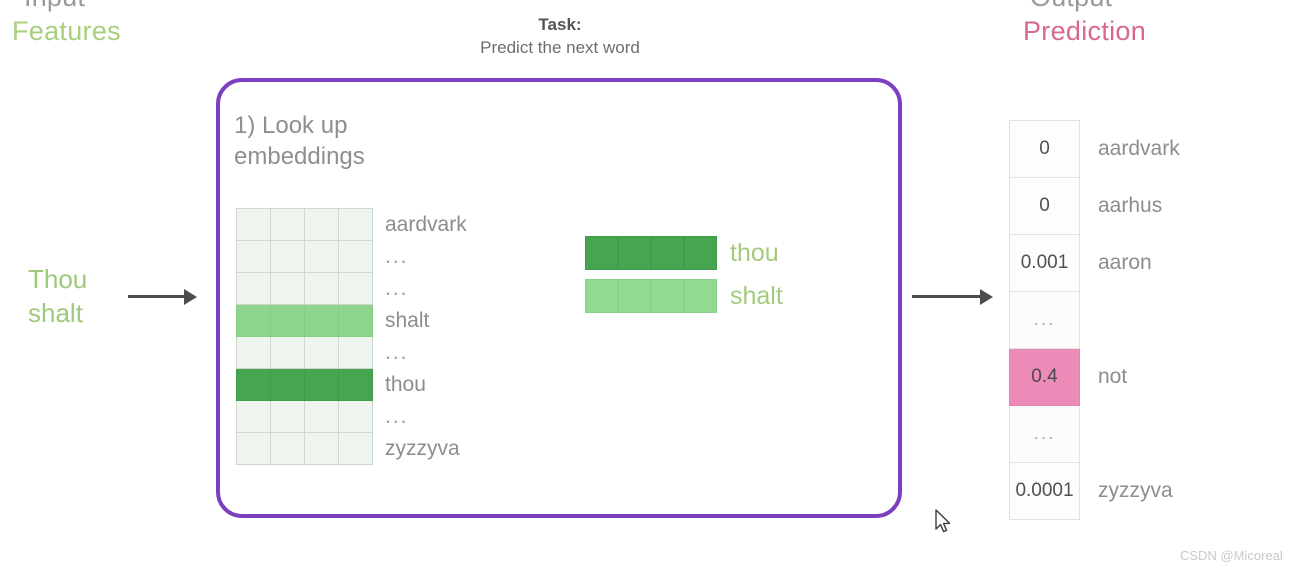  What do you see at coordinates (299, 141) in the screenshot?
I see `step-label: 1) Look up embeddings` at bounding box center [299, 141].